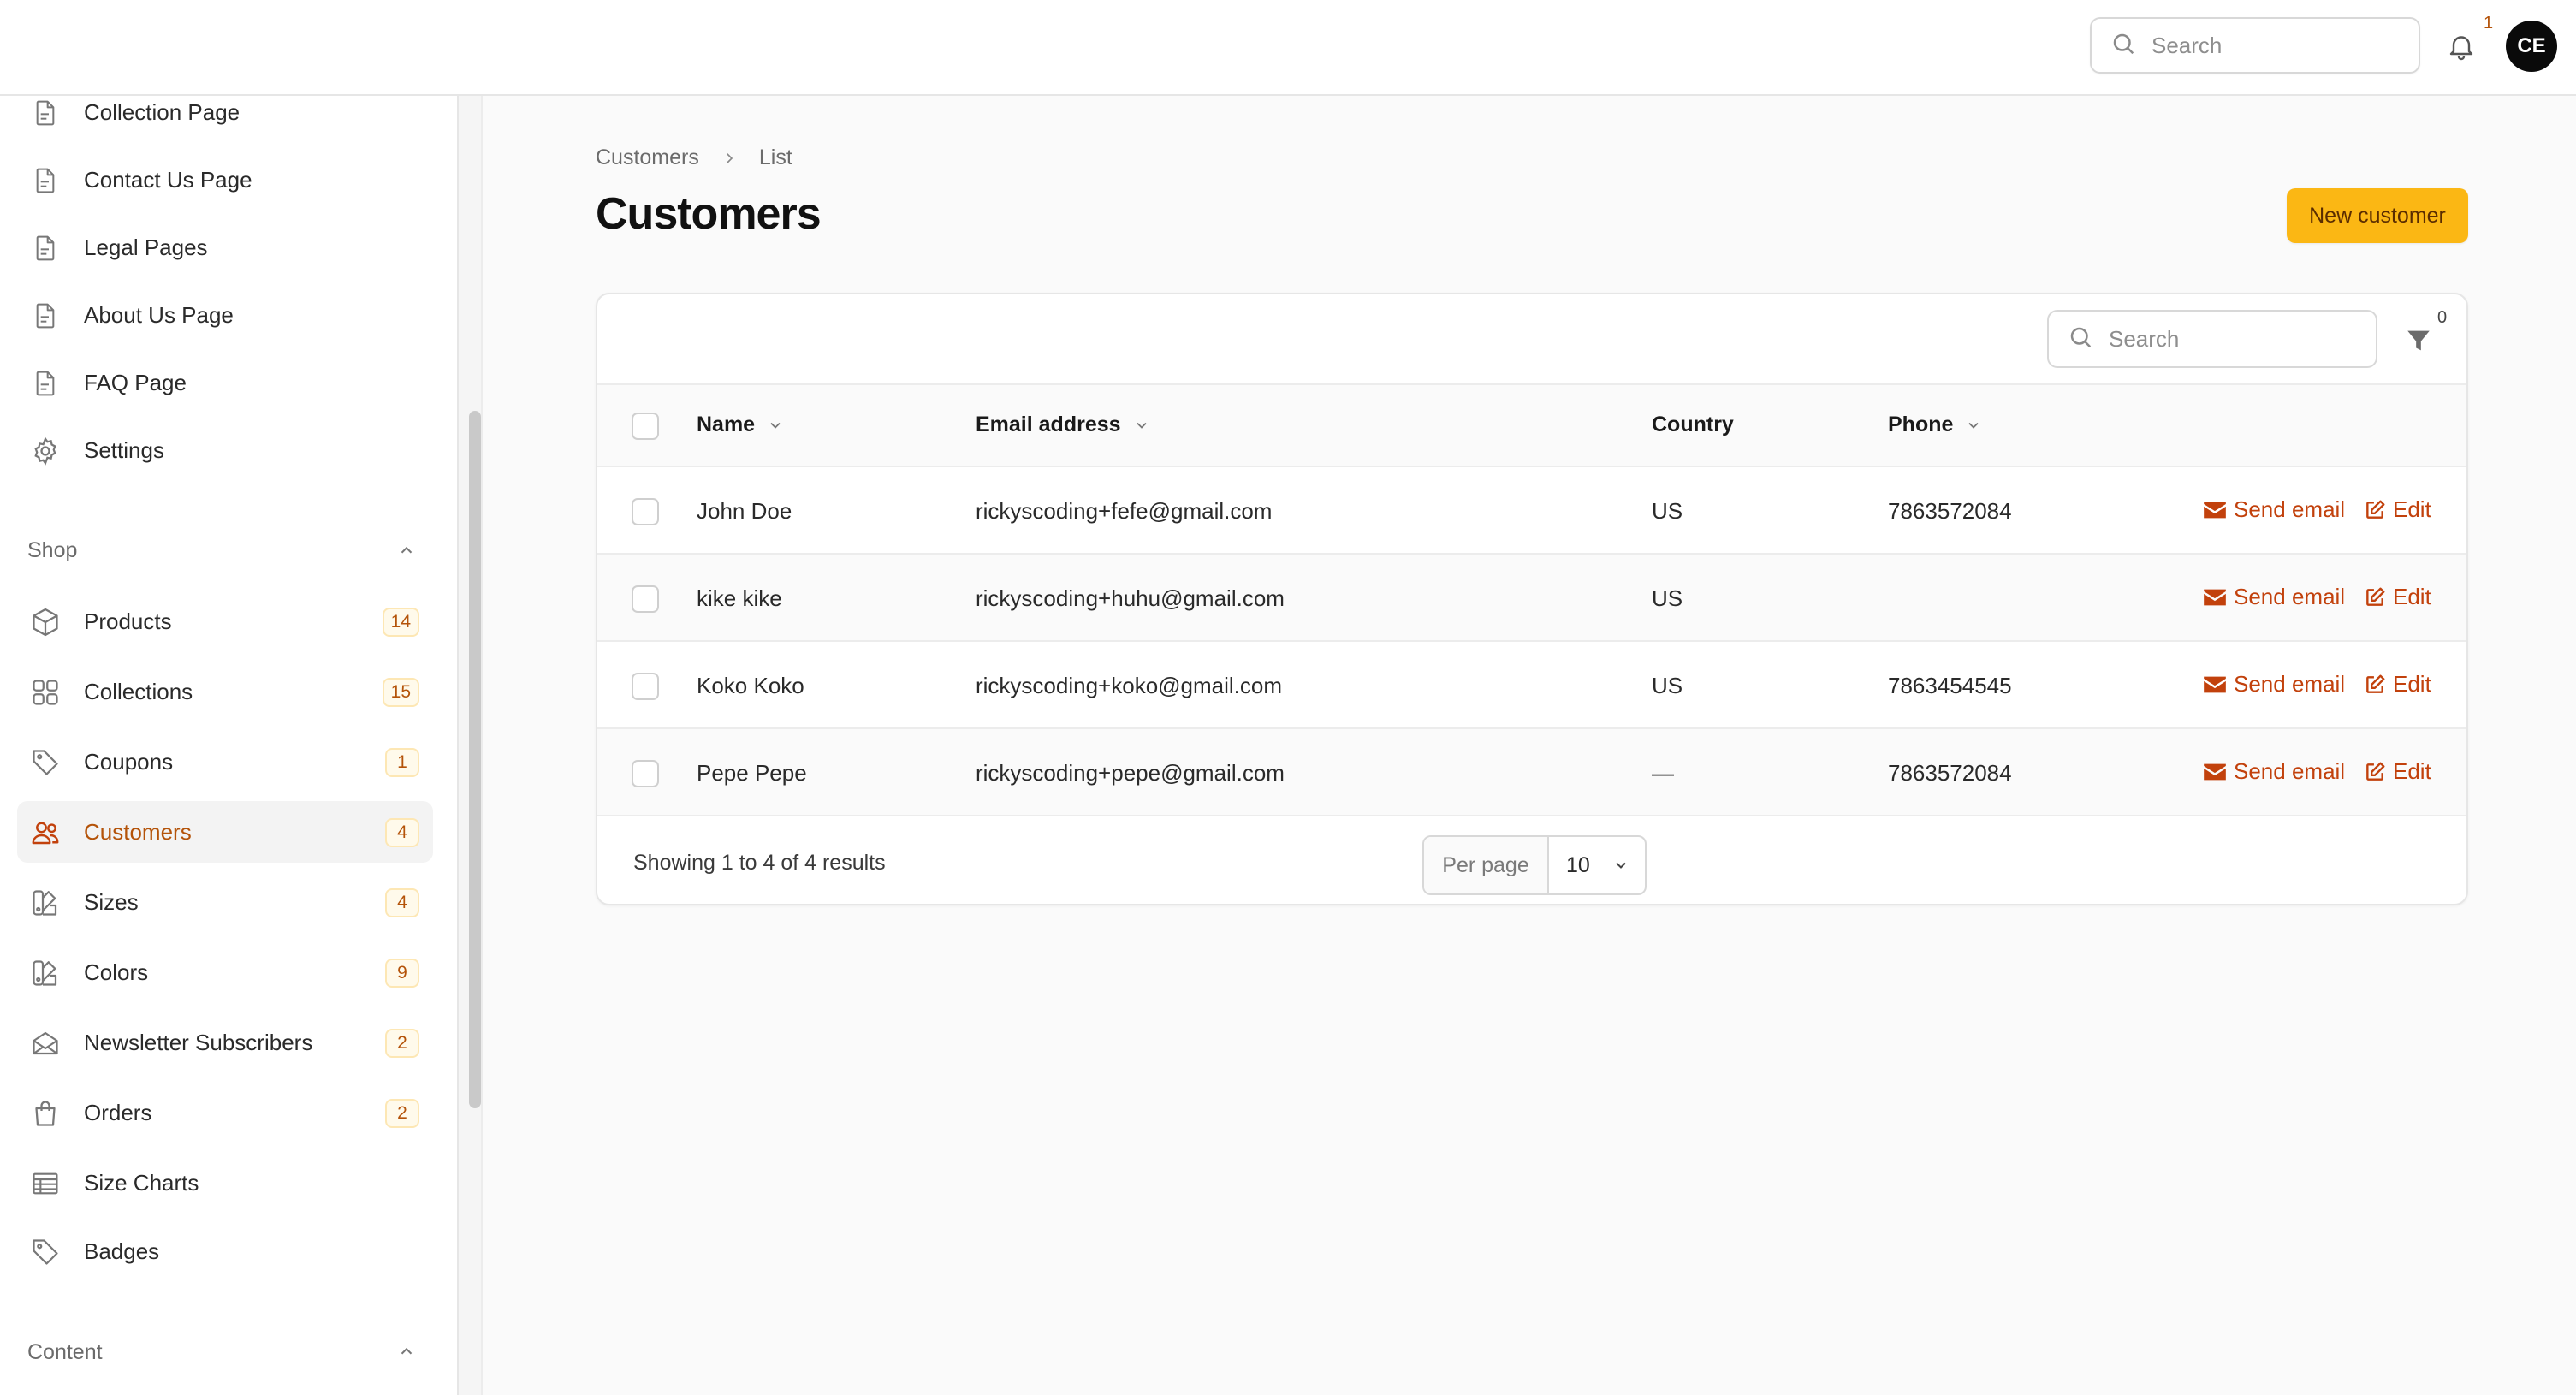  I want to click on sidebar-item-sizes: Sizes 4, so click(225, 902).